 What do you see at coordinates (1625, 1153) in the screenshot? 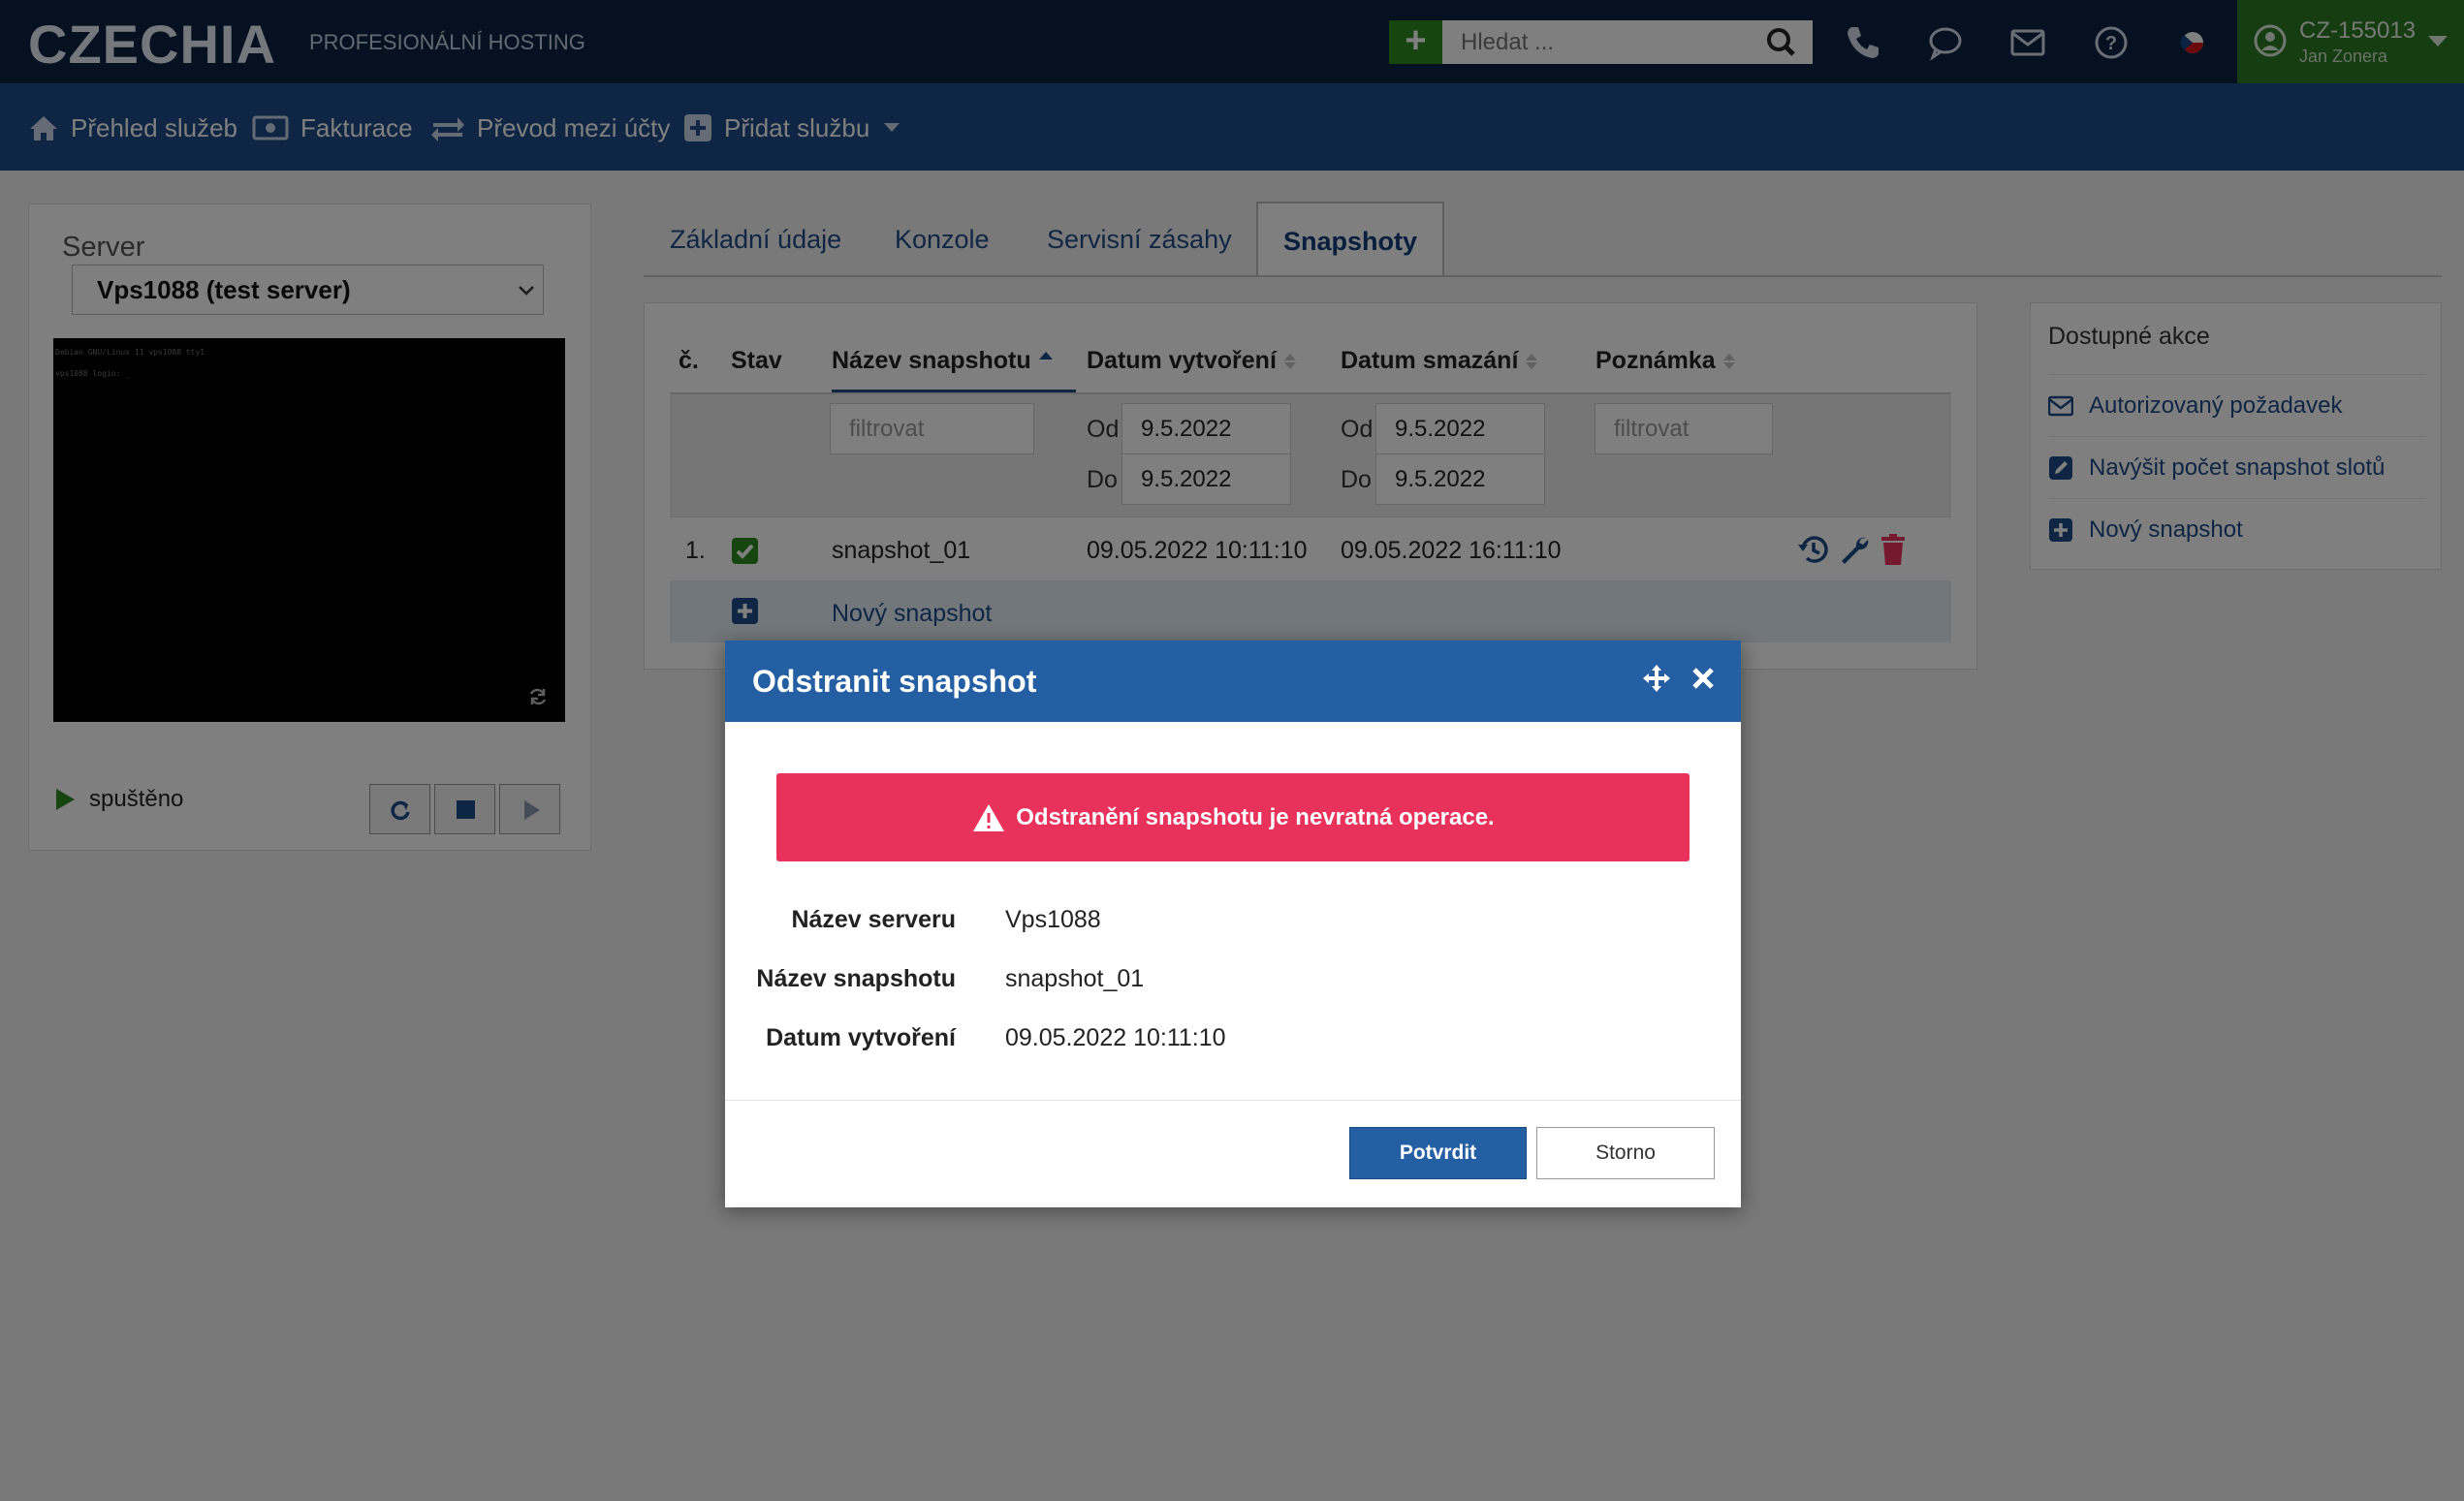
I see `cancel-button: Storno` at bounding box center [1625, 1153].